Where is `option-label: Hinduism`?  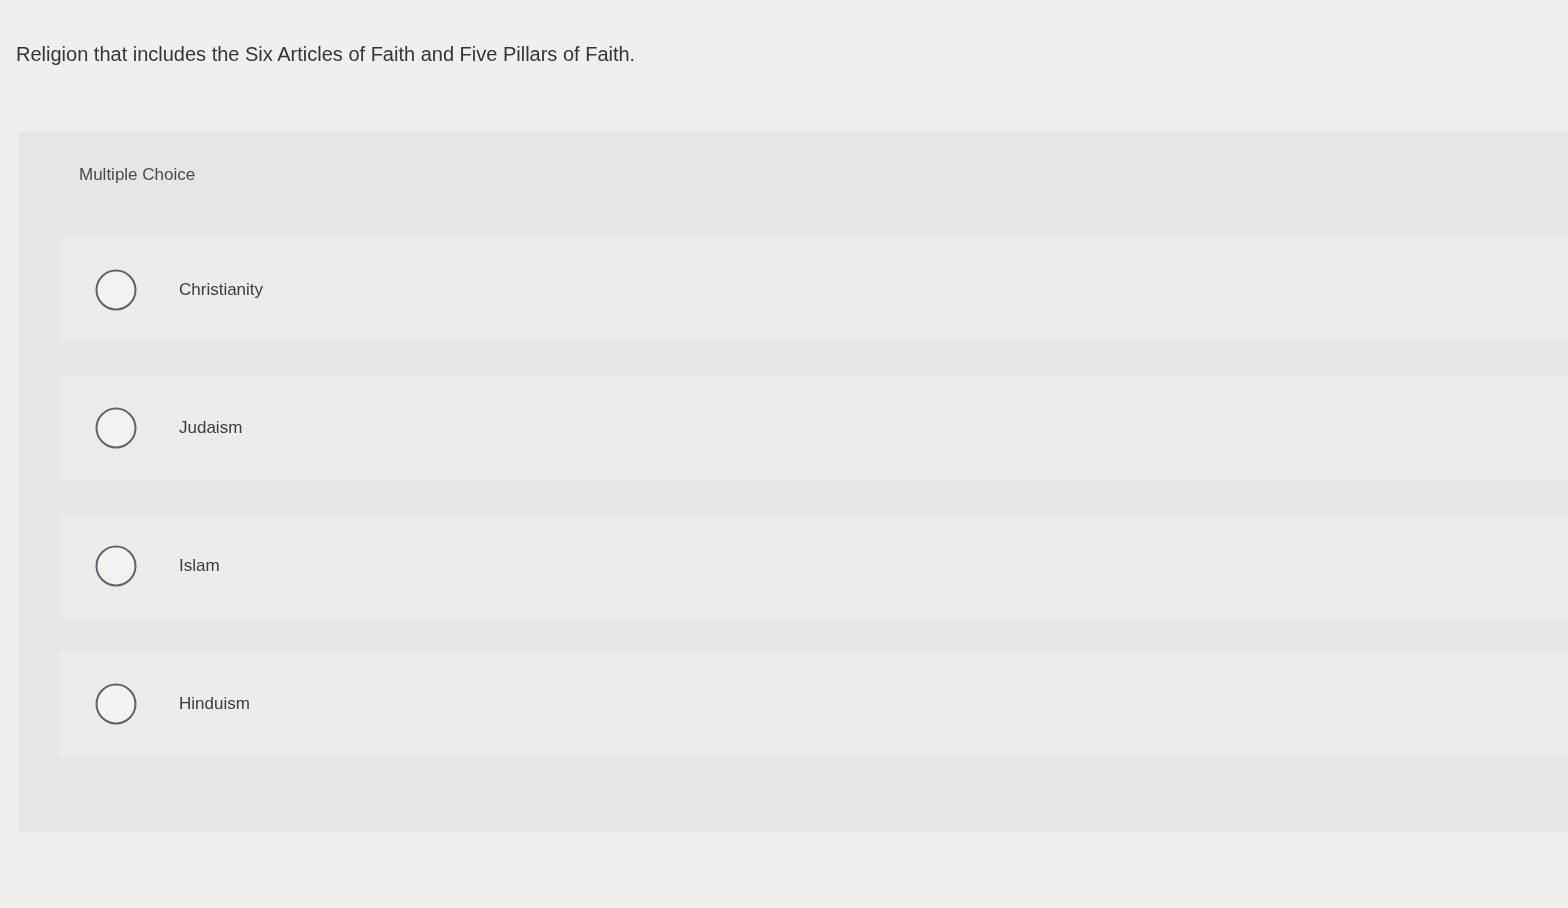 option-label: Hinduism is located at coordinates (214, 703).